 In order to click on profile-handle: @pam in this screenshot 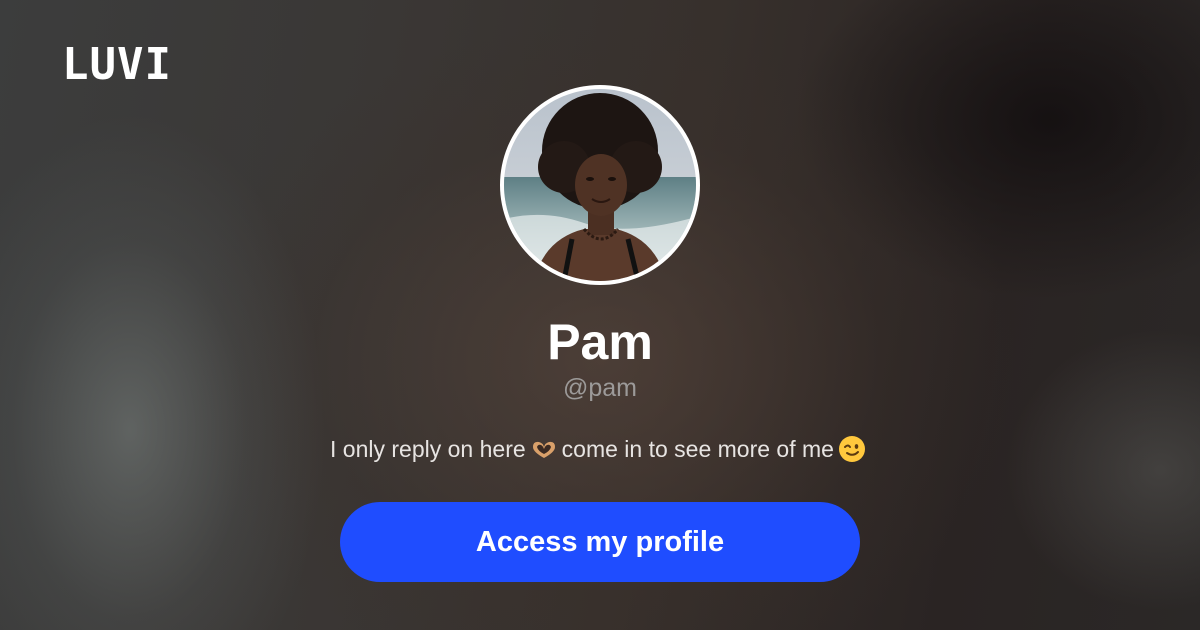, I will do `click(599, 388)`.